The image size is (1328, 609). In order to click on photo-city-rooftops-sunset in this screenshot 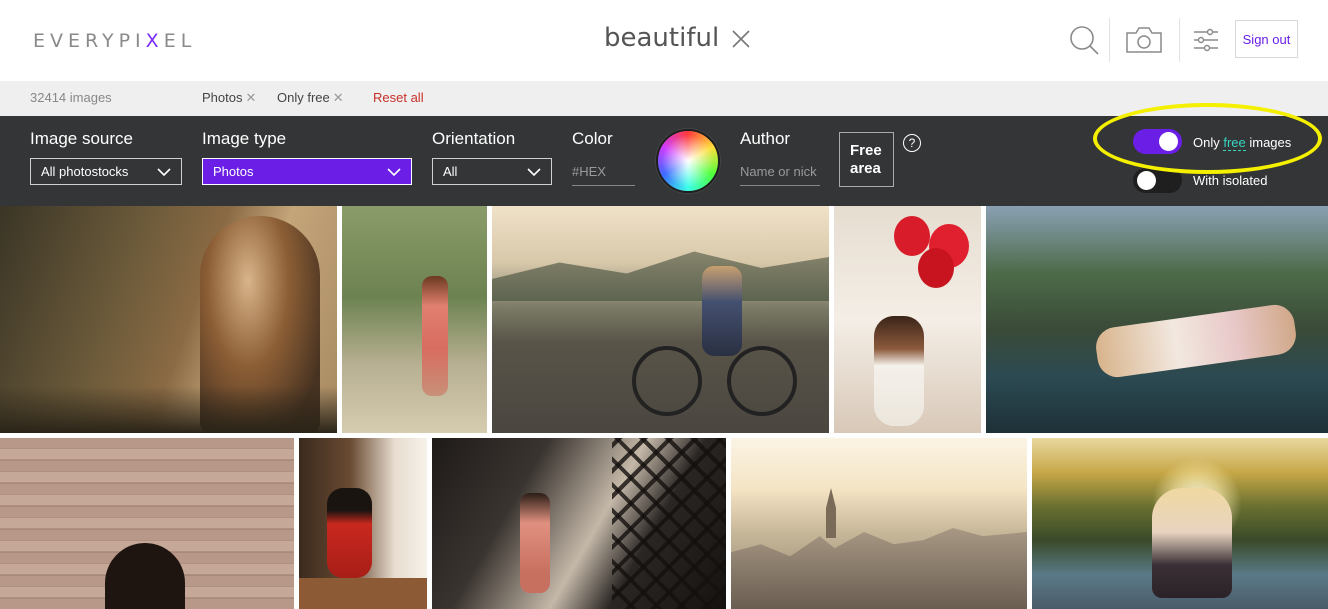, I will do `click(879, 523)`.